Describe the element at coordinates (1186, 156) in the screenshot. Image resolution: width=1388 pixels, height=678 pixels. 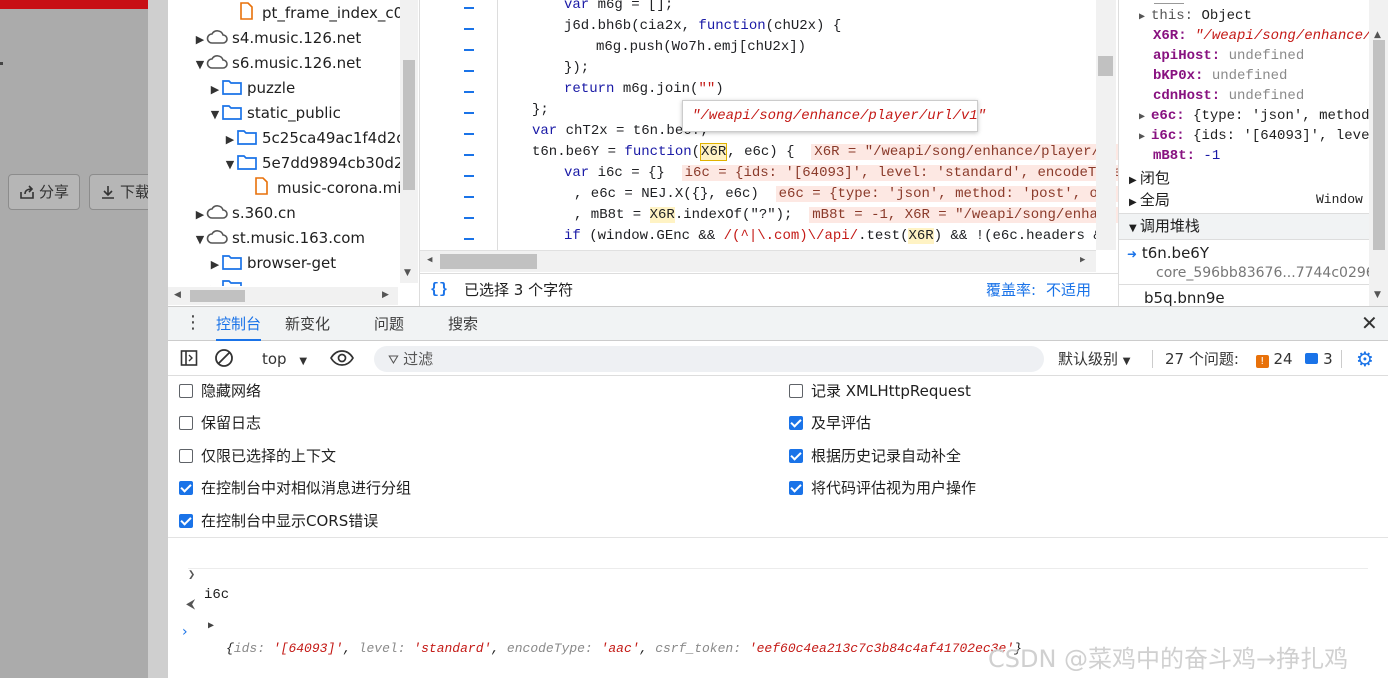
I see `scope-row-mb8t: mB8t: -1` at that location.